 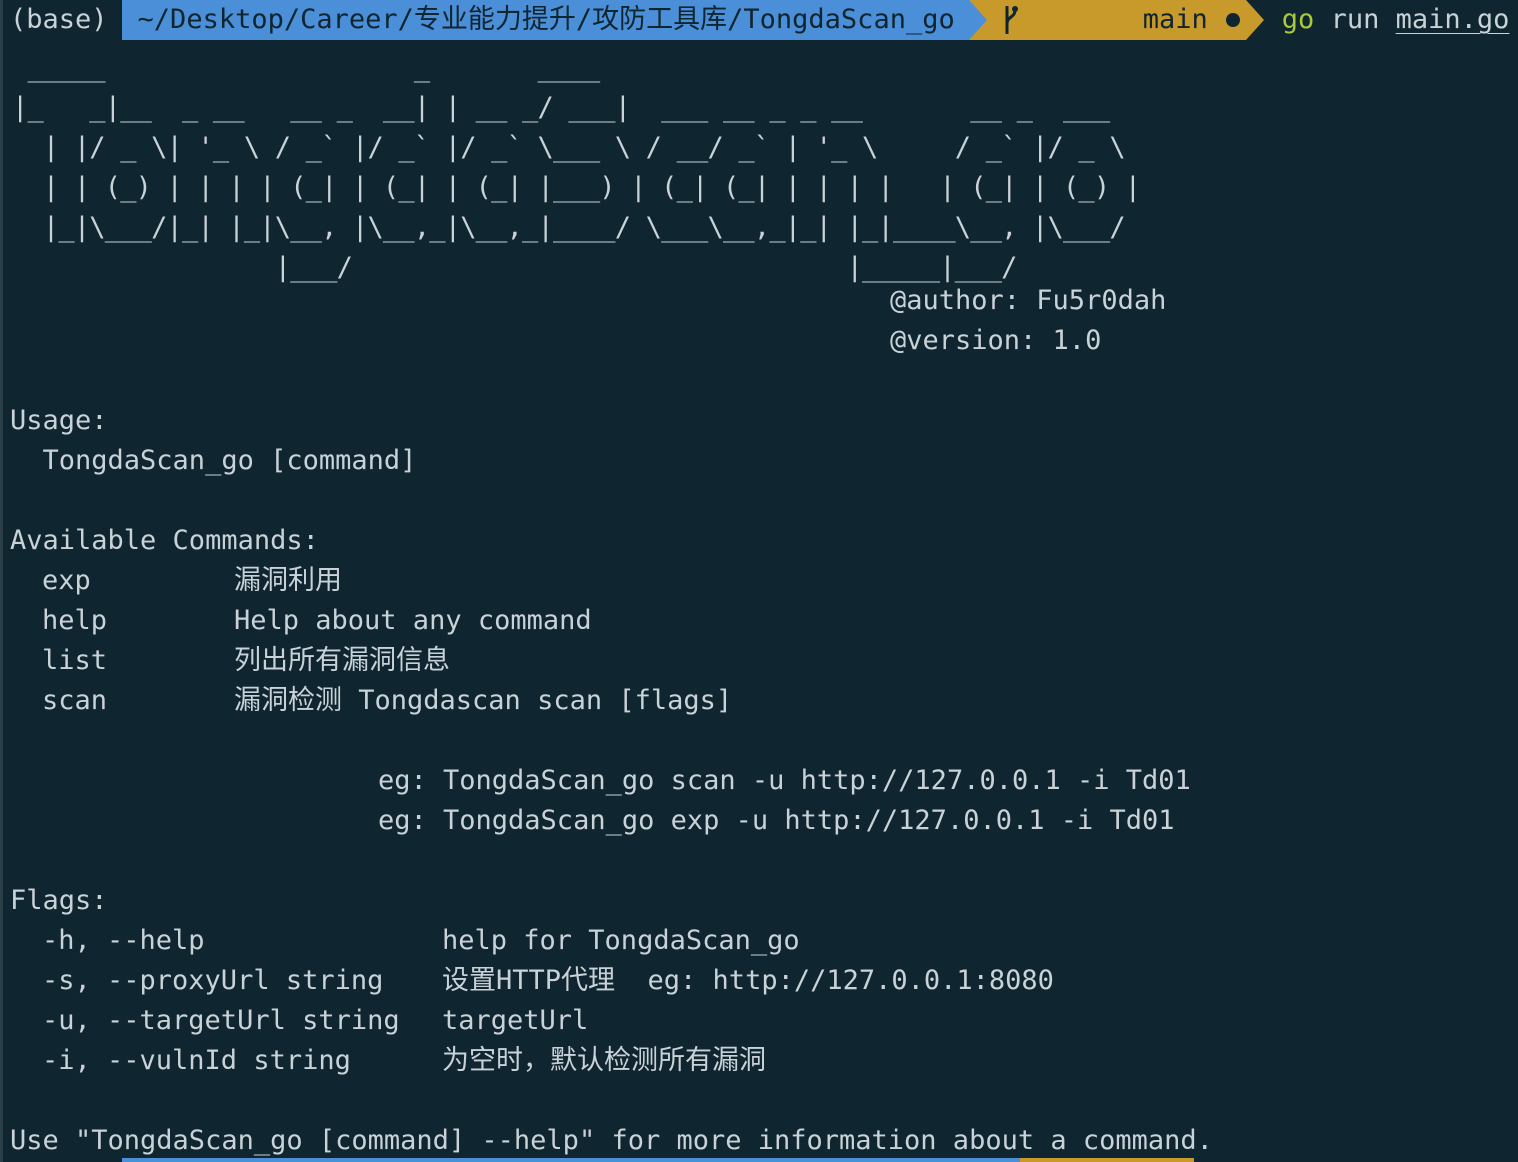 What do you see at coordinates (1232, 20) in the screenshot?
I see `dirty-indicator-icon` at bounding box center [1232, 20].